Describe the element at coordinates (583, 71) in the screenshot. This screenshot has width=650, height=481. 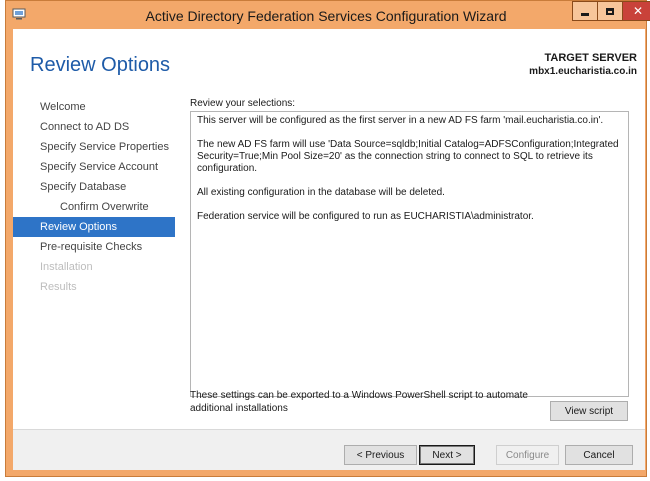
I see `target-server-value: mbx1.eucharistia.co.in` at that location.